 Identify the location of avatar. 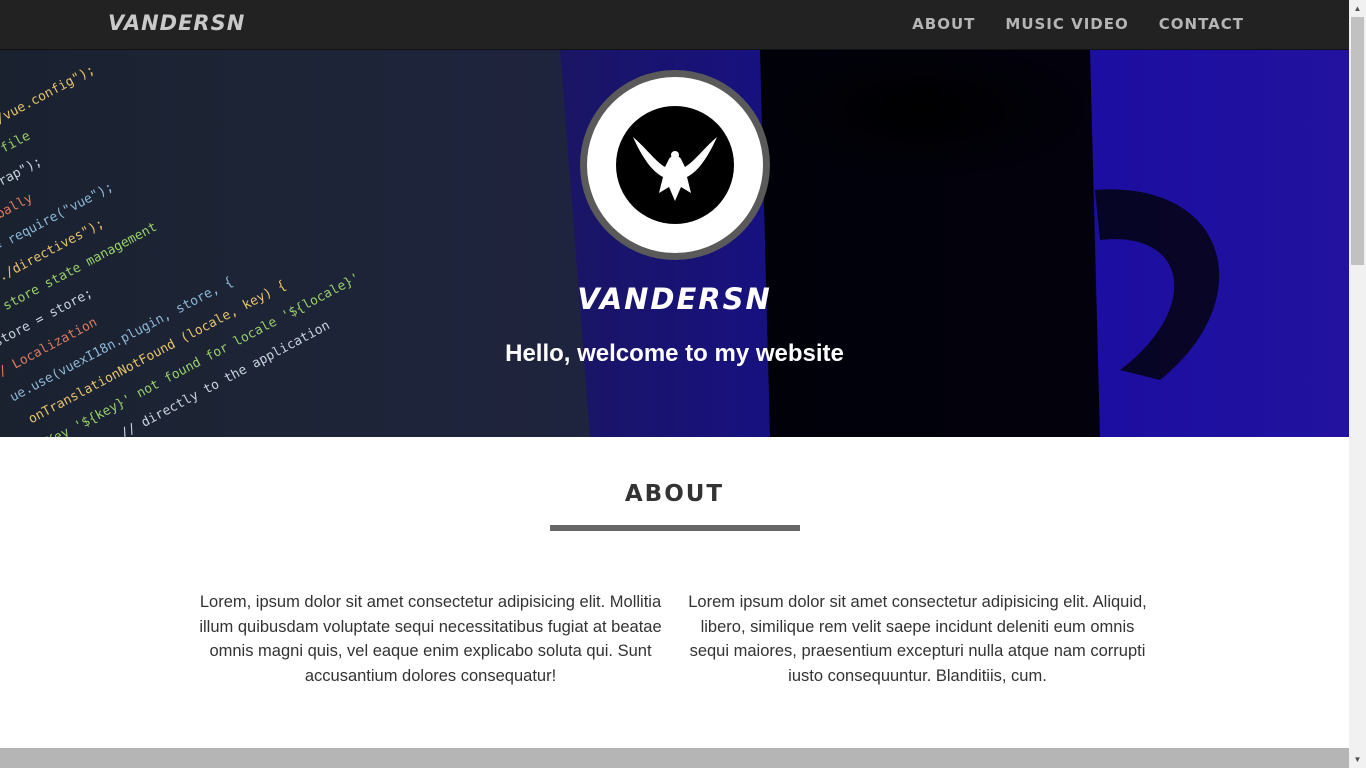
(675, 165).